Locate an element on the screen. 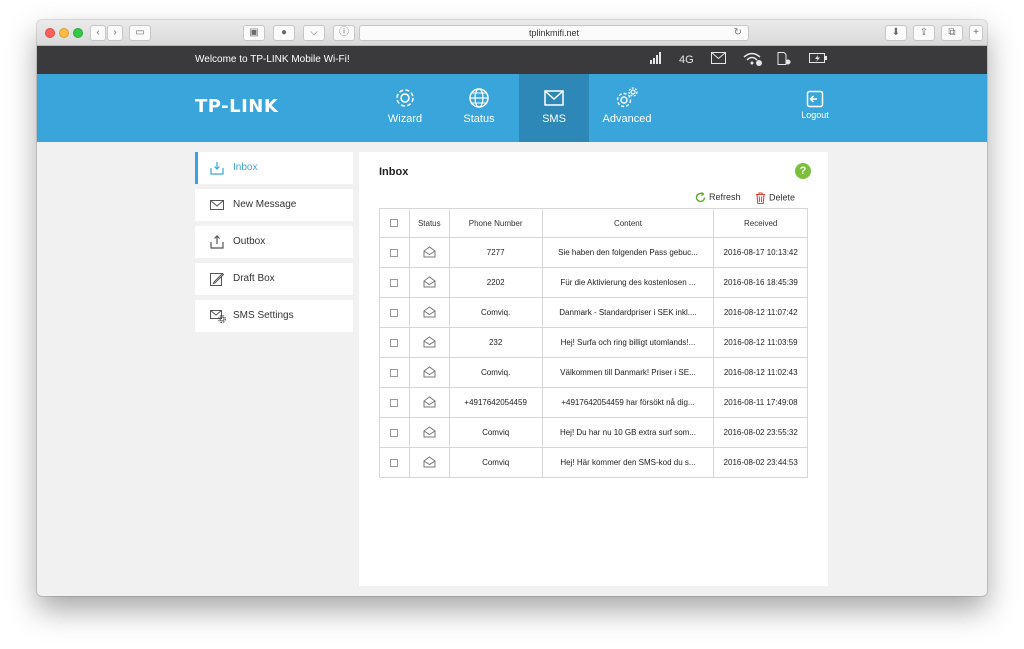  nav-sms: SMS is located at coordinates (554, 108).